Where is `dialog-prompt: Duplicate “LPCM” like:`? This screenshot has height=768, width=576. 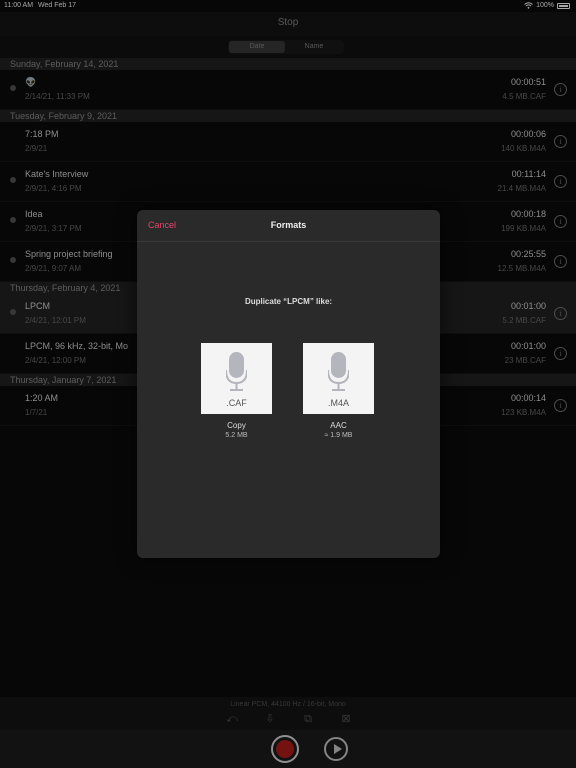
dialog-prompt: Duplicate “LPCM” like: is located at coordinates (288, 301).